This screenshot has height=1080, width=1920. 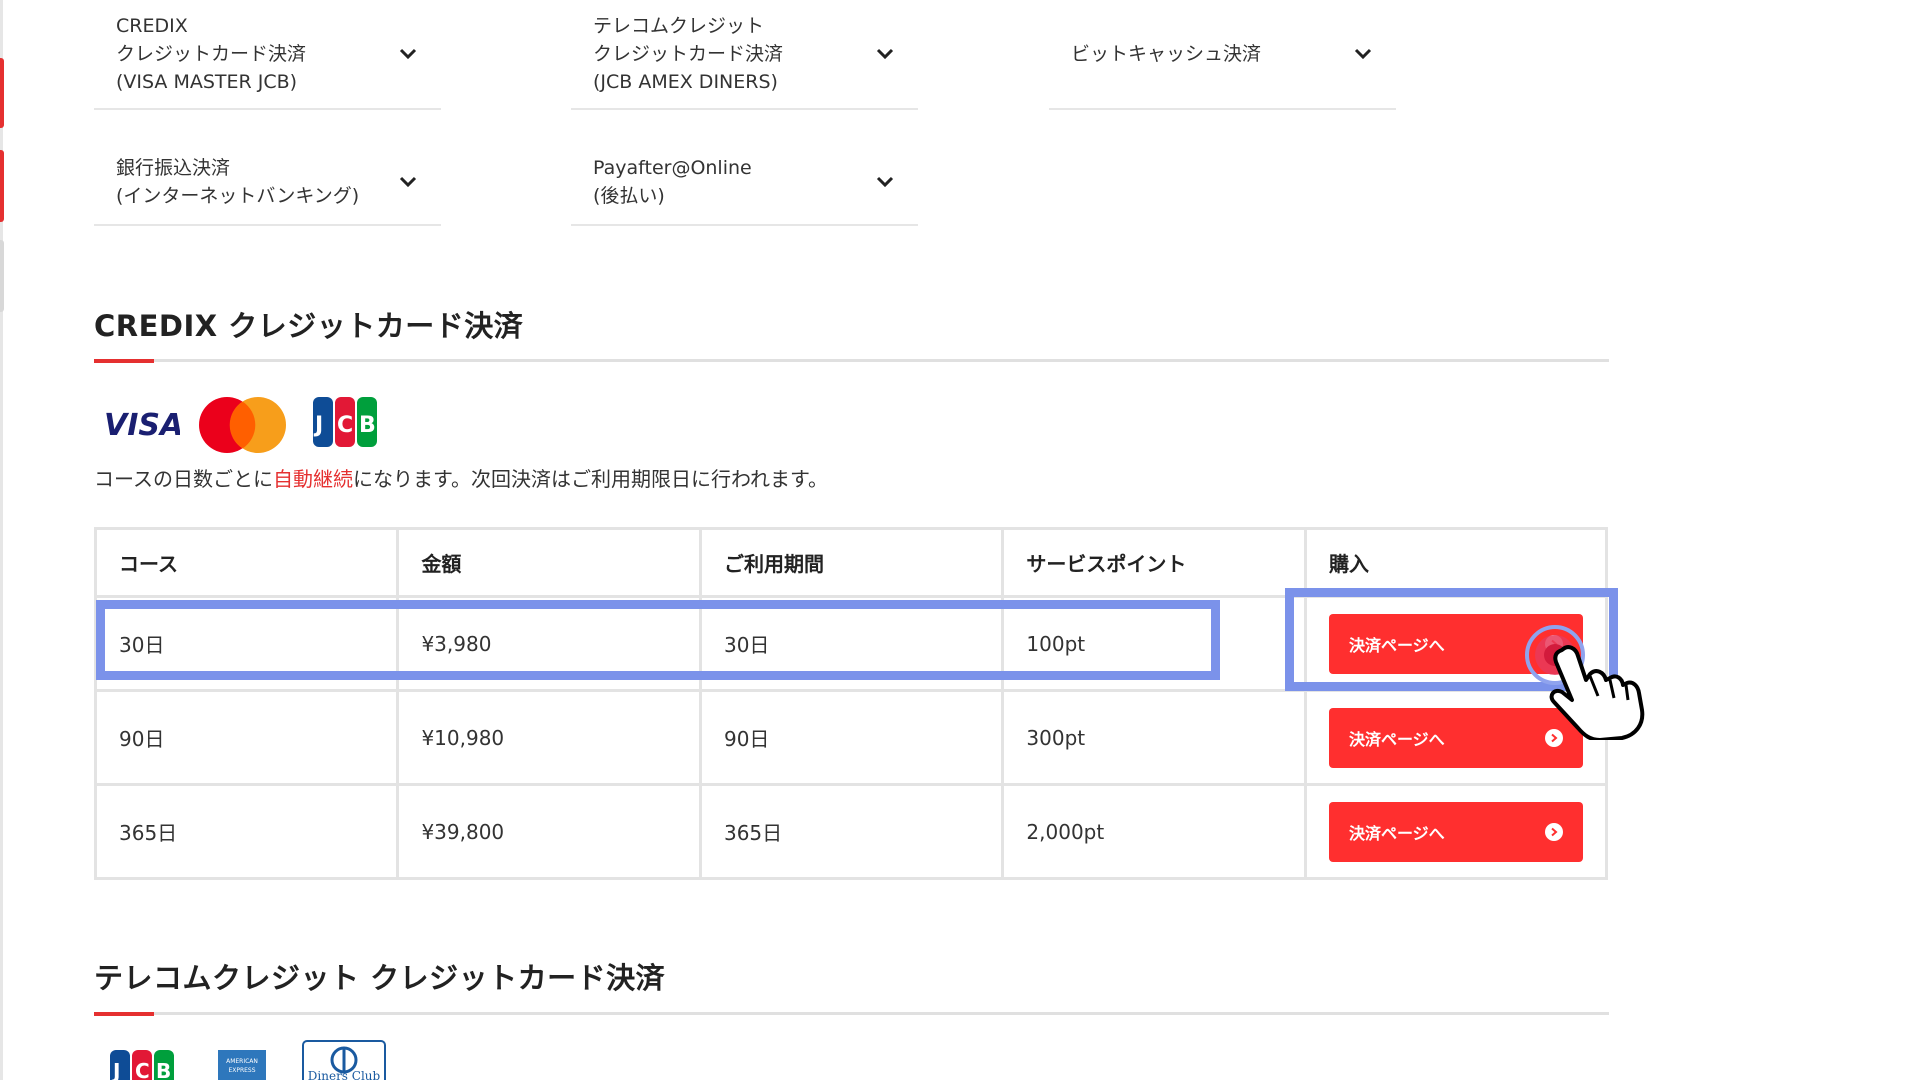 What do you see at coordinates (309, 326) in the screenshot?
I see `section-title-credix: CREDIX クレジットカード決済` at bounding box center [309, 326].